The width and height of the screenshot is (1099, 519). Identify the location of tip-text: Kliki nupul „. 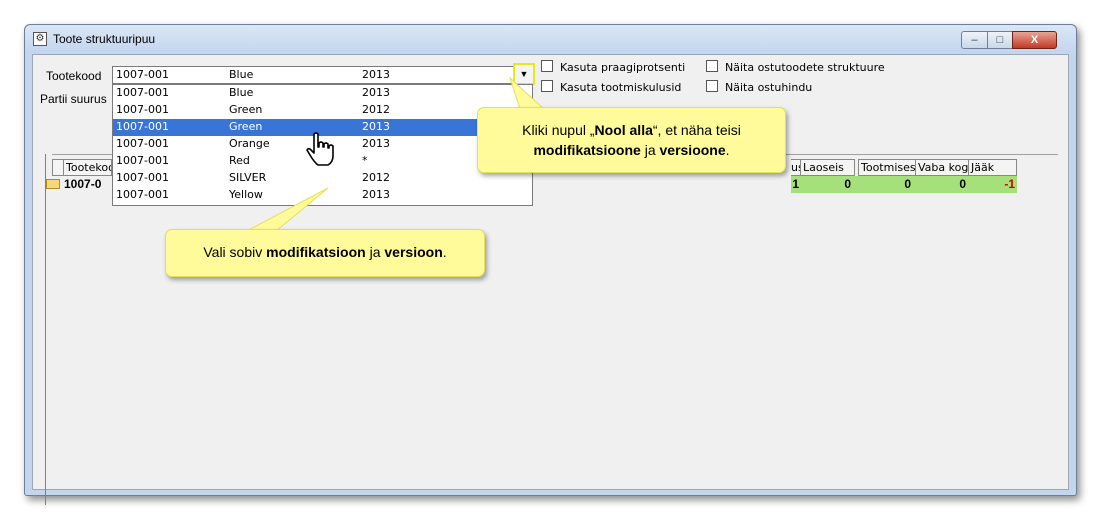
(558, 130).